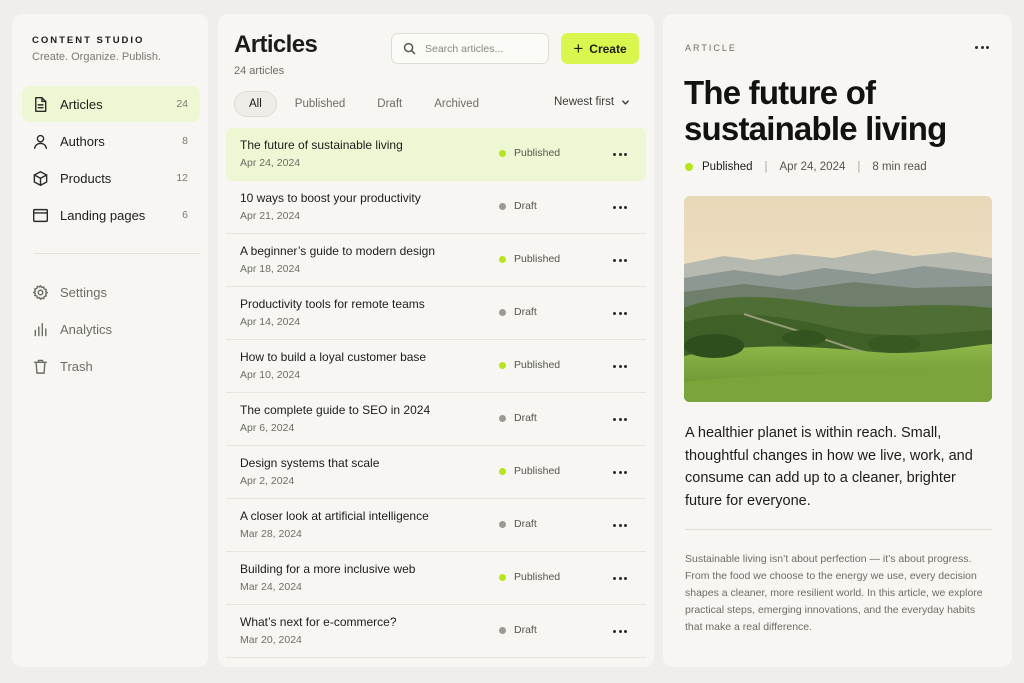 Image resolution: width=1024 pixels, height=683 pixels. I want to click on sidebar-item-count: 8, so click(185, 141).